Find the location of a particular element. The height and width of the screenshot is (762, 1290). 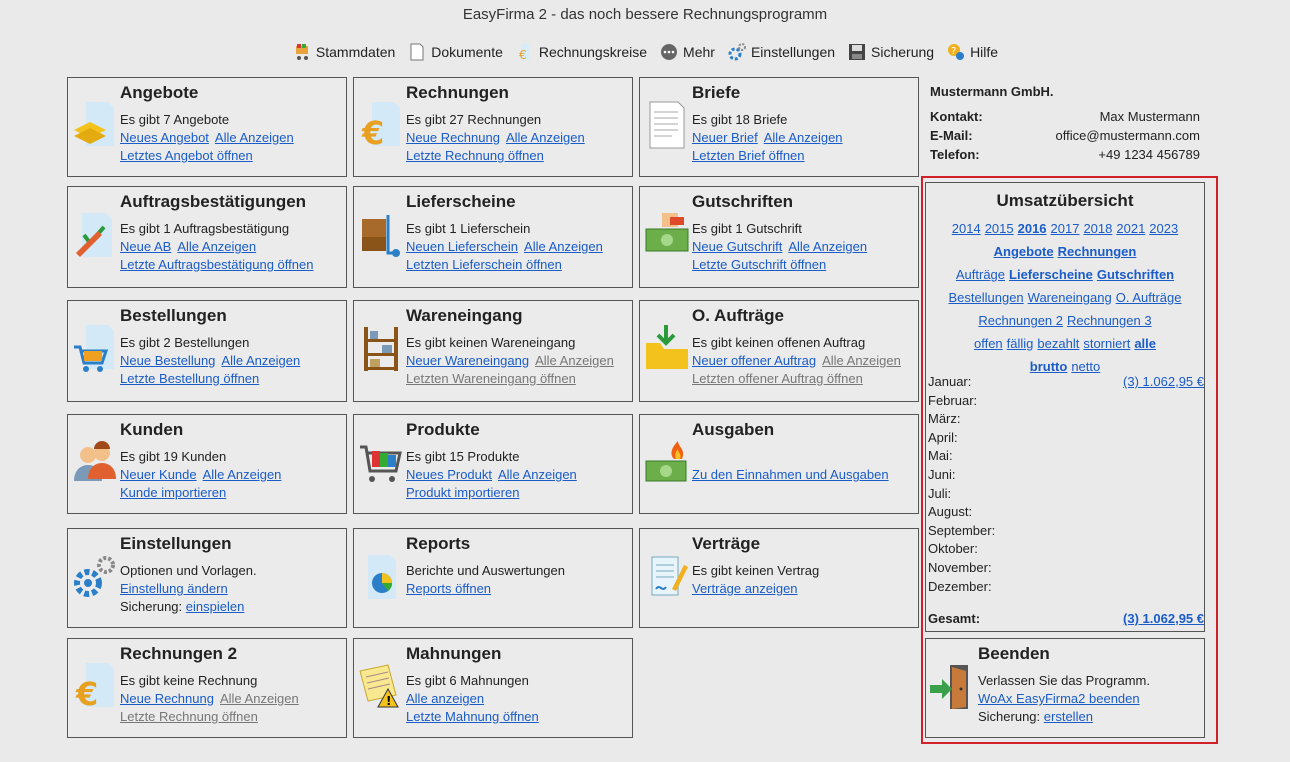

toolbar-mehr: Mehr is located at coordinates (687, 52).